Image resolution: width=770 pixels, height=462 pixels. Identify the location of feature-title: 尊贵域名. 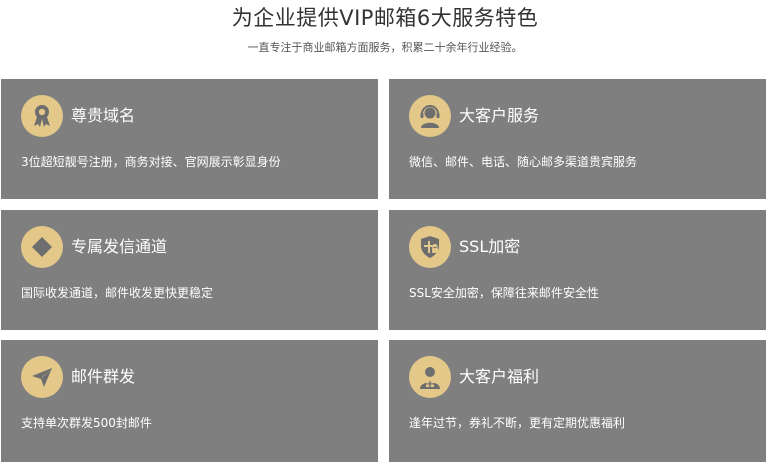
(103, 115).